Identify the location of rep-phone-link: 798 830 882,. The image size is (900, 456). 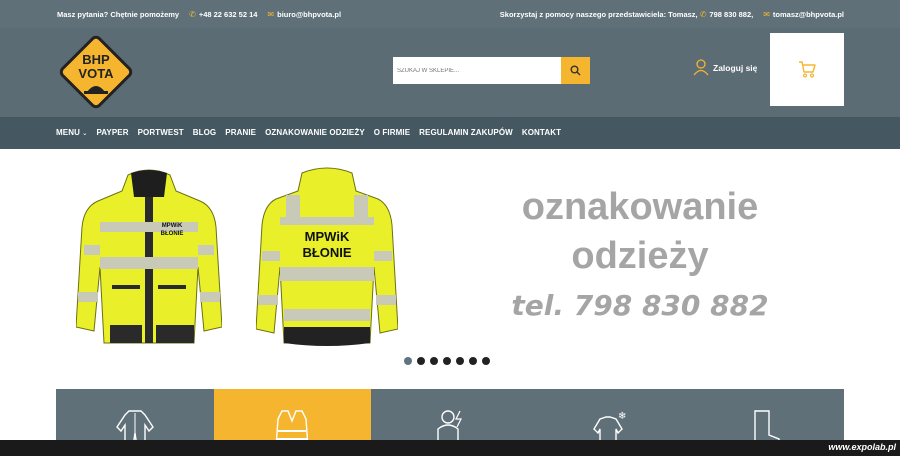
(731, 14).